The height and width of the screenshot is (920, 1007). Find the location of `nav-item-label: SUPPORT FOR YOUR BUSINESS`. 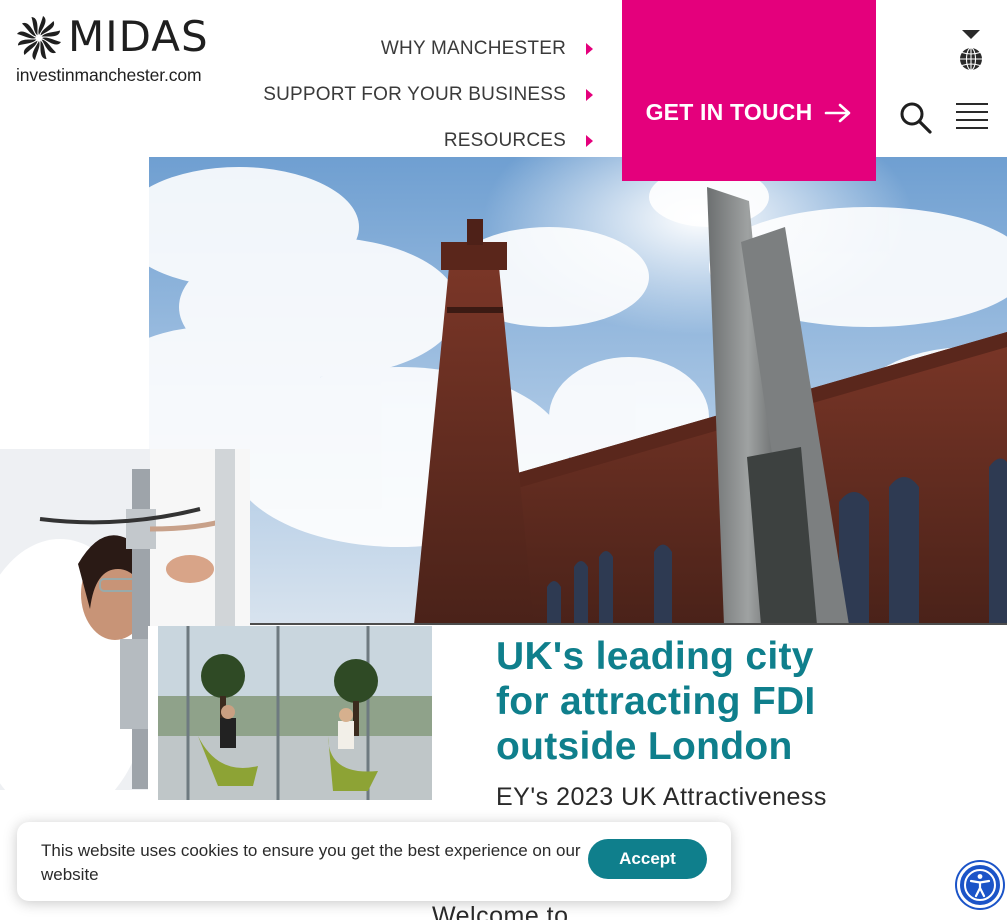

nav-item-label: SUPPORT FOR YOUR BUSINESS is located at coordinates (414, 94).